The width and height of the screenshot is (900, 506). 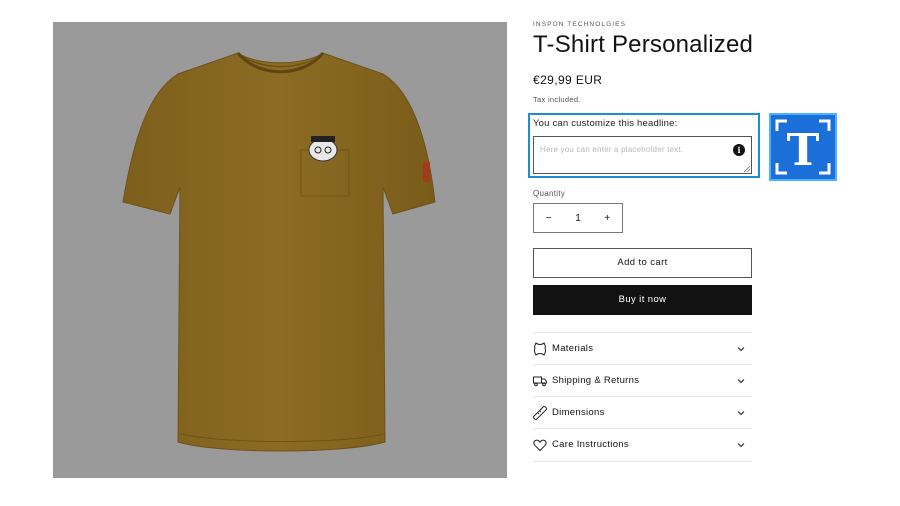 What do you see at coordinates (540, 412) in the screenshot?
I see `ruler-icon` at bounding box center [540, 412].